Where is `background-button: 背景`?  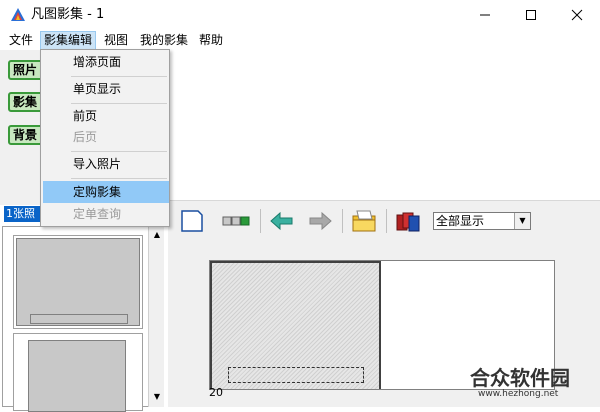
background-button: 背景 is located at coordinates (26, 135).